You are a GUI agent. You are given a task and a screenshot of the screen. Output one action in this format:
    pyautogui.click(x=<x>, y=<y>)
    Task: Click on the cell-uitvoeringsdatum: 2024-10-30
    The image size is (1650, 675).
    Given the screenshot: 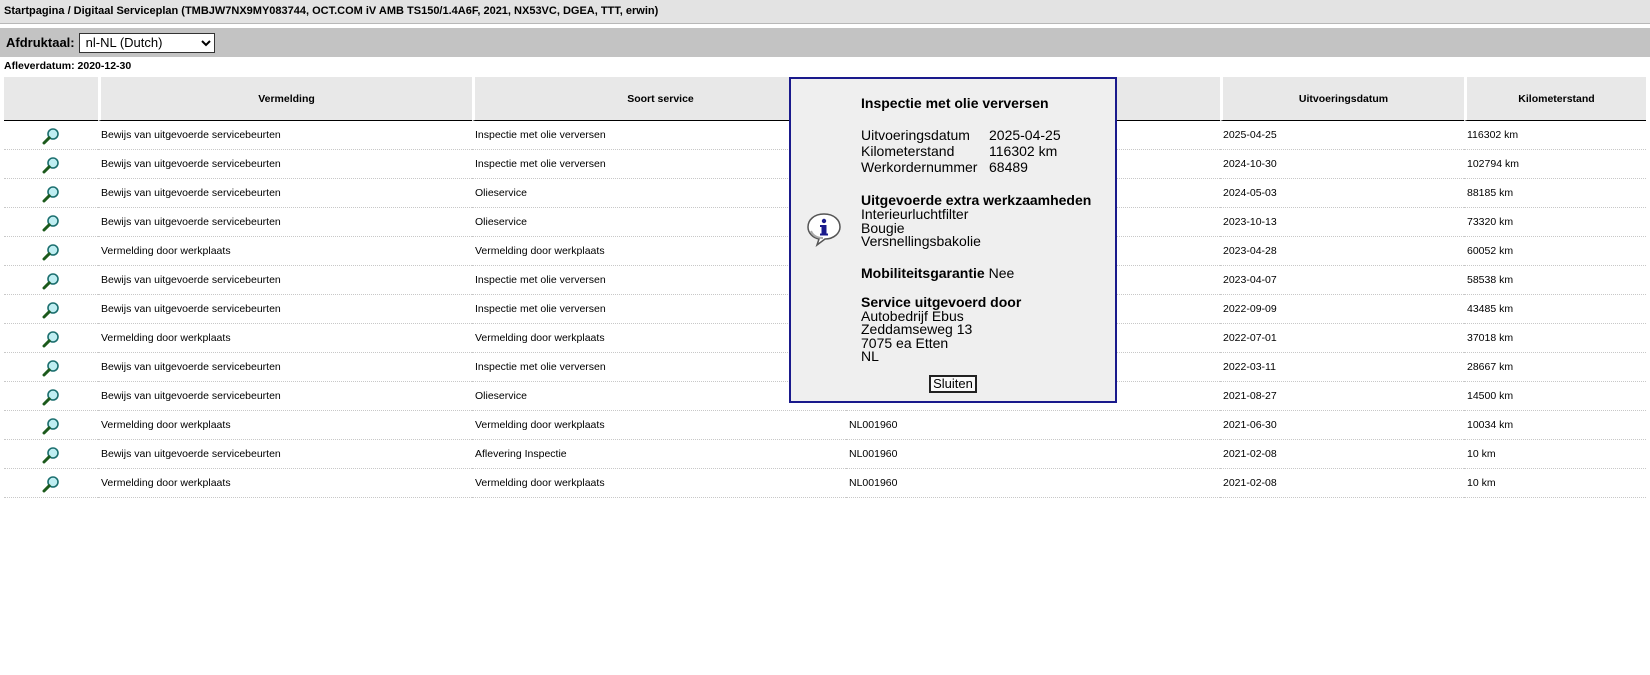 What is the action you would take?
    pyautogui.click(x=1342, y=164)
    